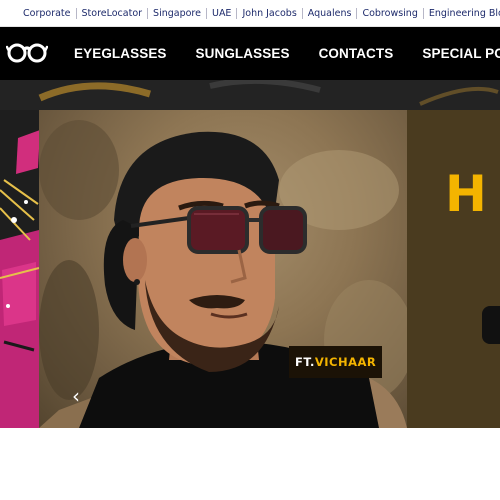 Image resolution: width=500 pixels, height=500 pixels. What do you see at coordinates (491, 325) in the screenshot?
I see `next-slide-button` at bounding box center [491, 325].